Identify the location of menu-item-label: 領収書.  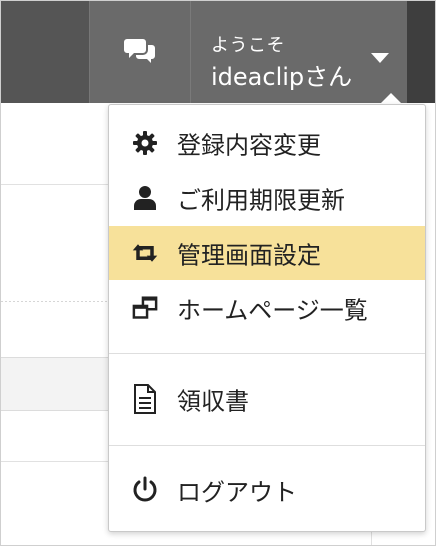
(213, 401).